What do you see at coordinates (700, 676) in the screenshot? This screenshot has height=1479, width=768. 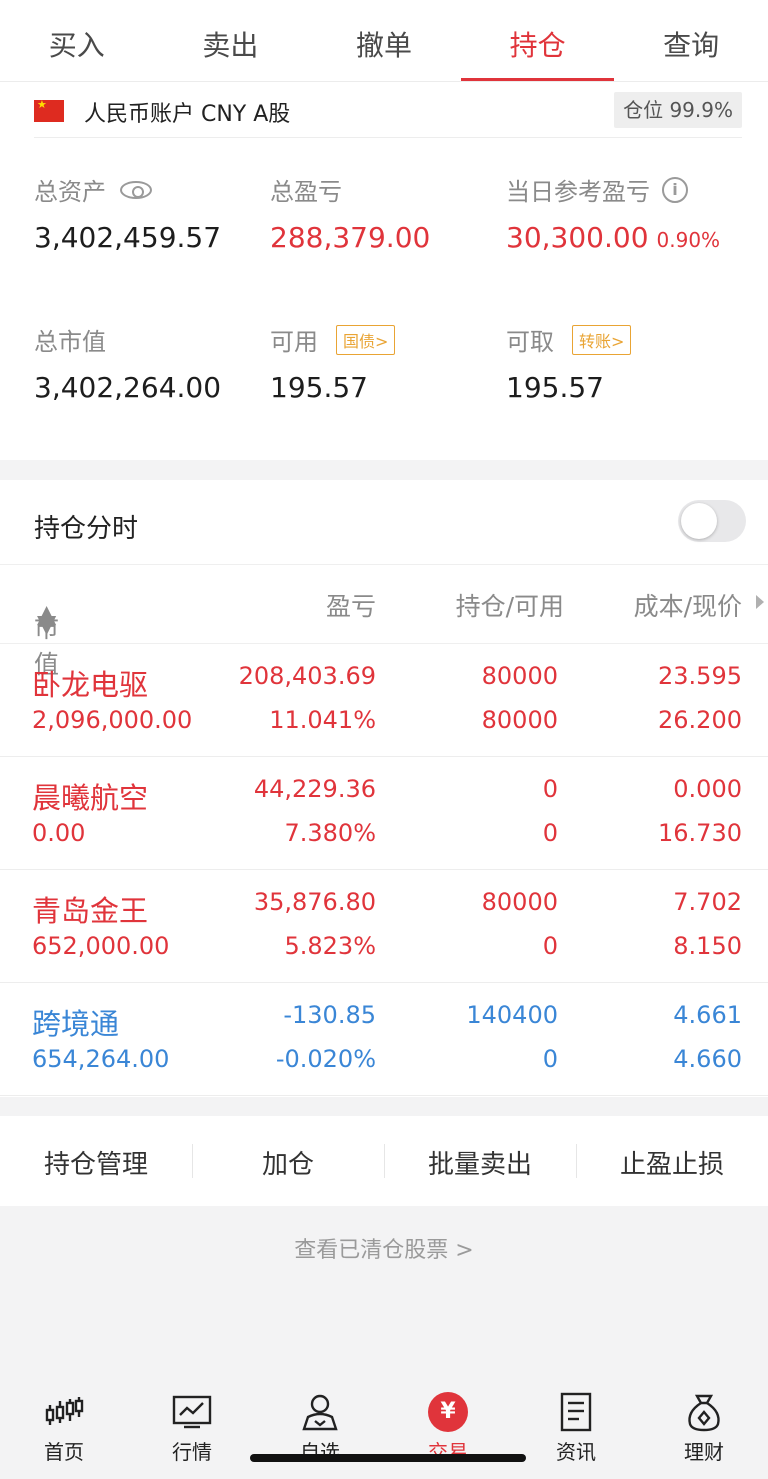 I see `stock-cost: 23.595` at bounding box center [700, 676].